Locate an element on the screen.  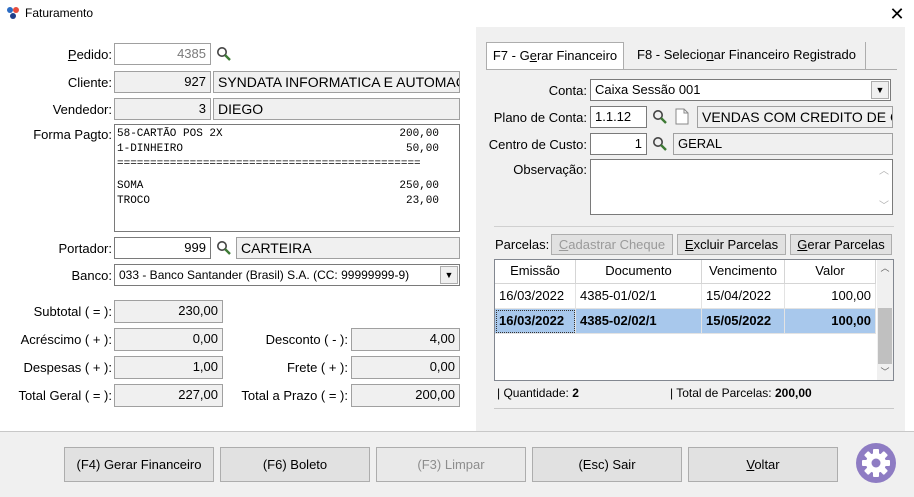
vendedor-name-field: DIEGO is located at coordinates (336, 109).